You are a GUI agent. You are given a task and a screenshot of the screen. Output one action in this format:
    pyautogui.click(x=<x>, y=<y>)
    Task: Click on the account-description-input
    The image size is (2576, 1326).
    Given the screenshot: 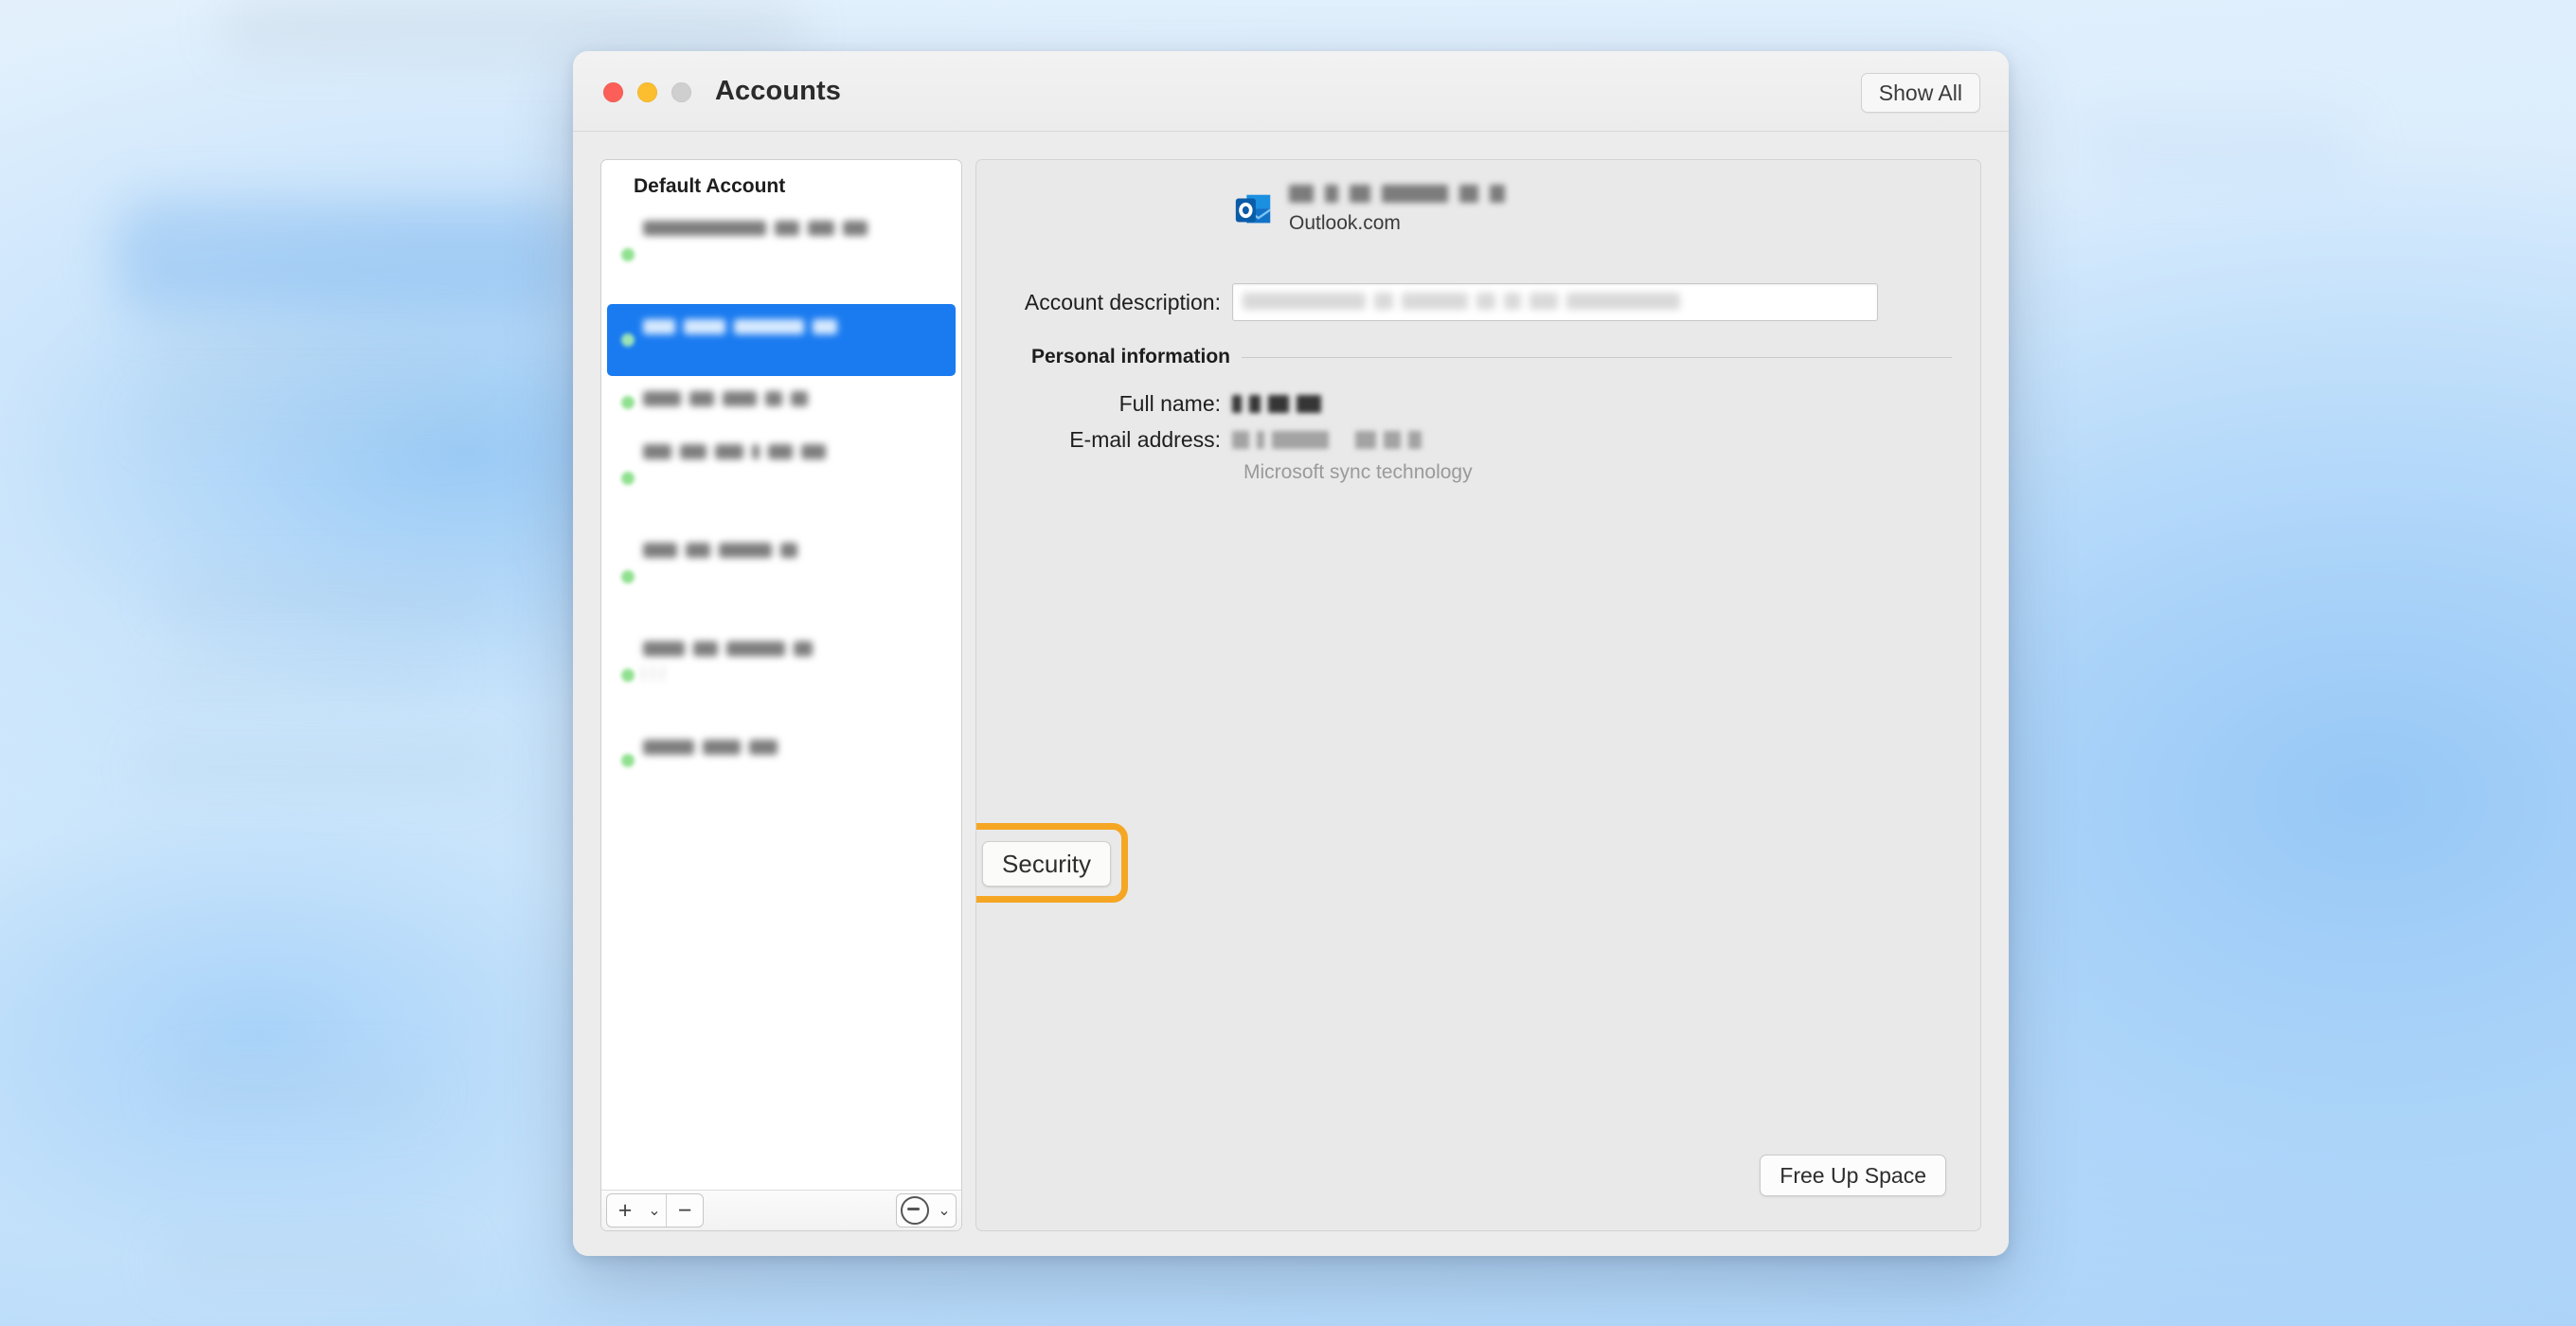 What is the action you would take?
    pyautogui.click(x=1555, y=302)
    